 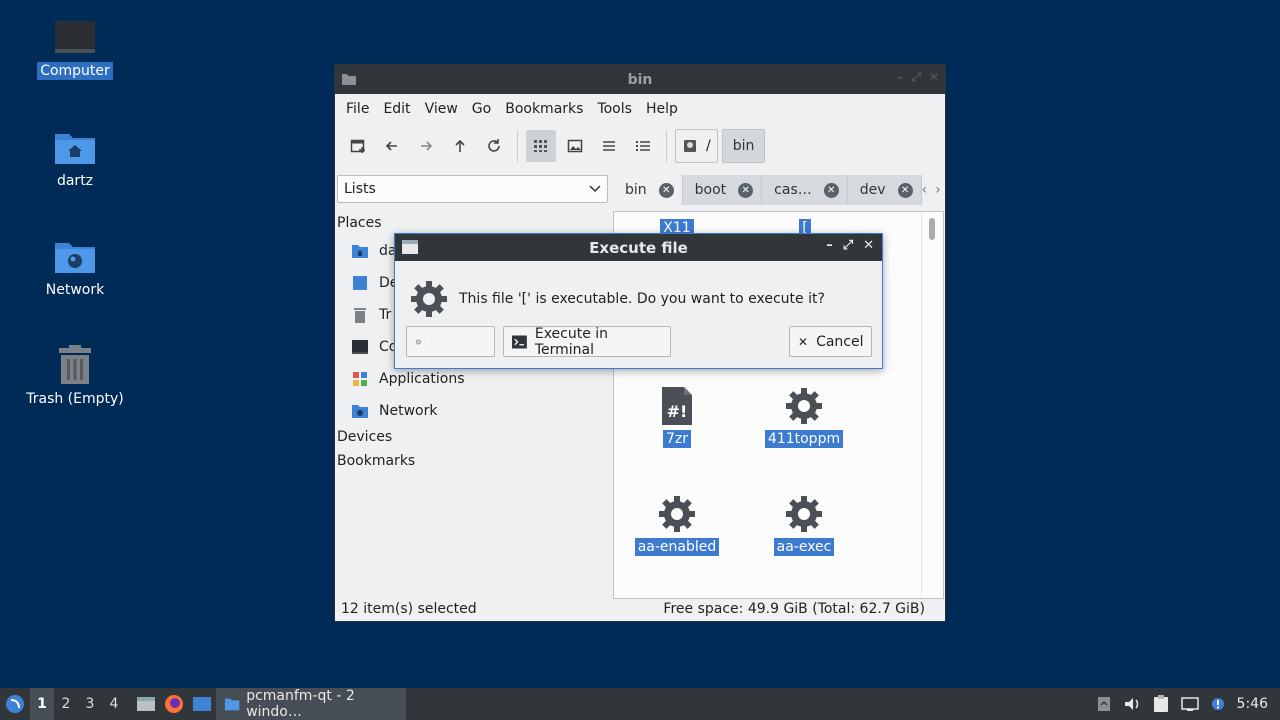 I want to click on sidebar-mode-value: Lists, so click(x=360, y=189).